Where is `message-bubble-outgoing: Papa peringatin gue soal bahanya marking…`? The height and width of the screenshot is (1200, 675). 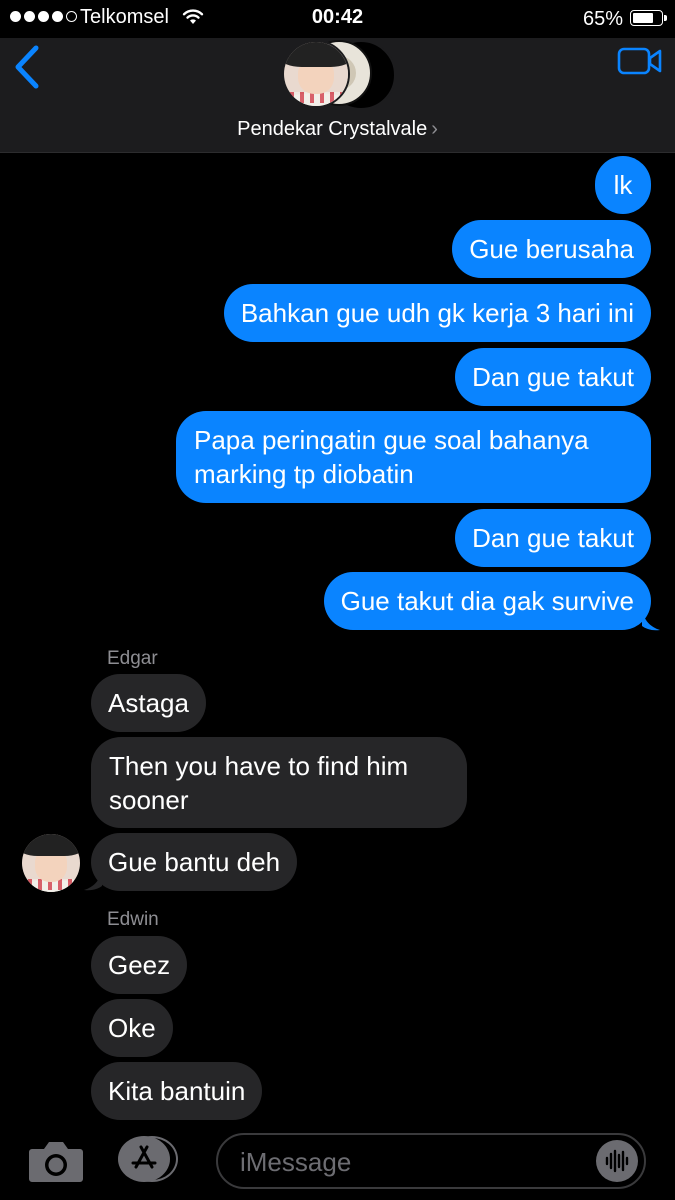 message-bubble-outgoing: Papa peringatin gue soal bahanya marking… is located at coordinates (413, 457).